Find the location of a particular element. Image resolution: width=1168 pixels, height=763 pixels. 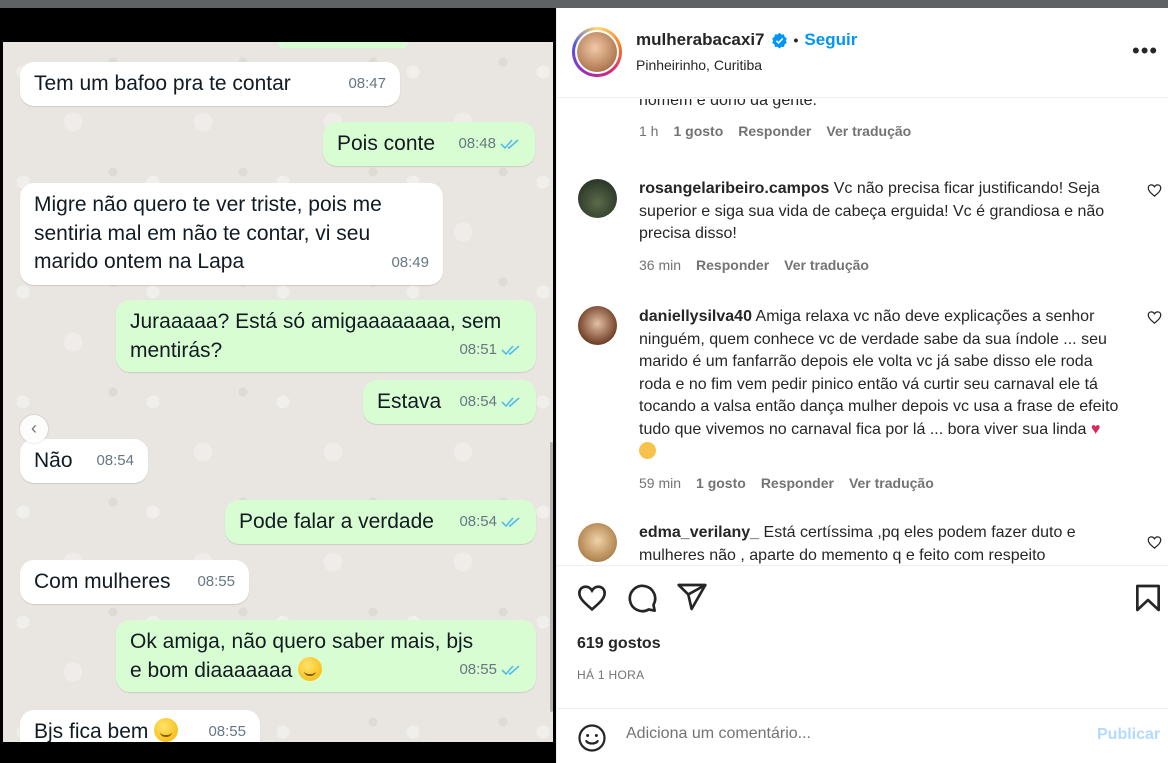

chat-message: Com mulheres 08:55 is located at coordinates (134, 582).